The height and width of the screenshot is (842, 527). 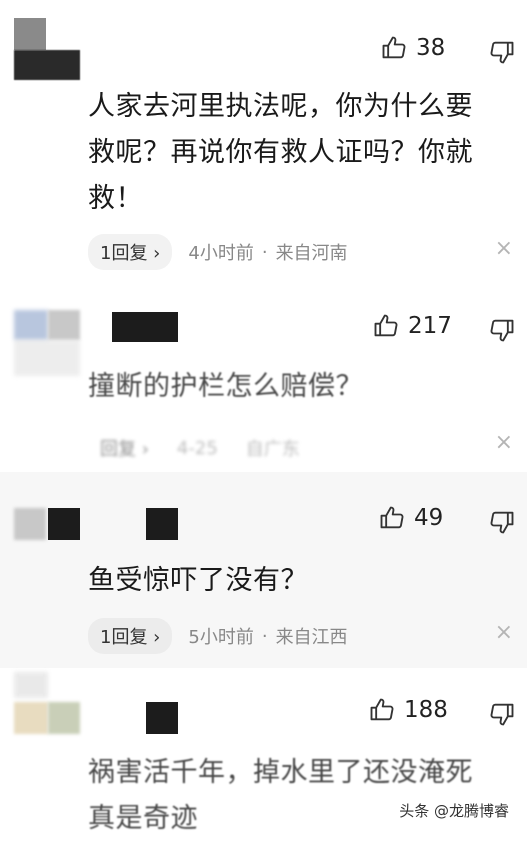 I want to click on like-button: 217, so click(x=412, y=326).